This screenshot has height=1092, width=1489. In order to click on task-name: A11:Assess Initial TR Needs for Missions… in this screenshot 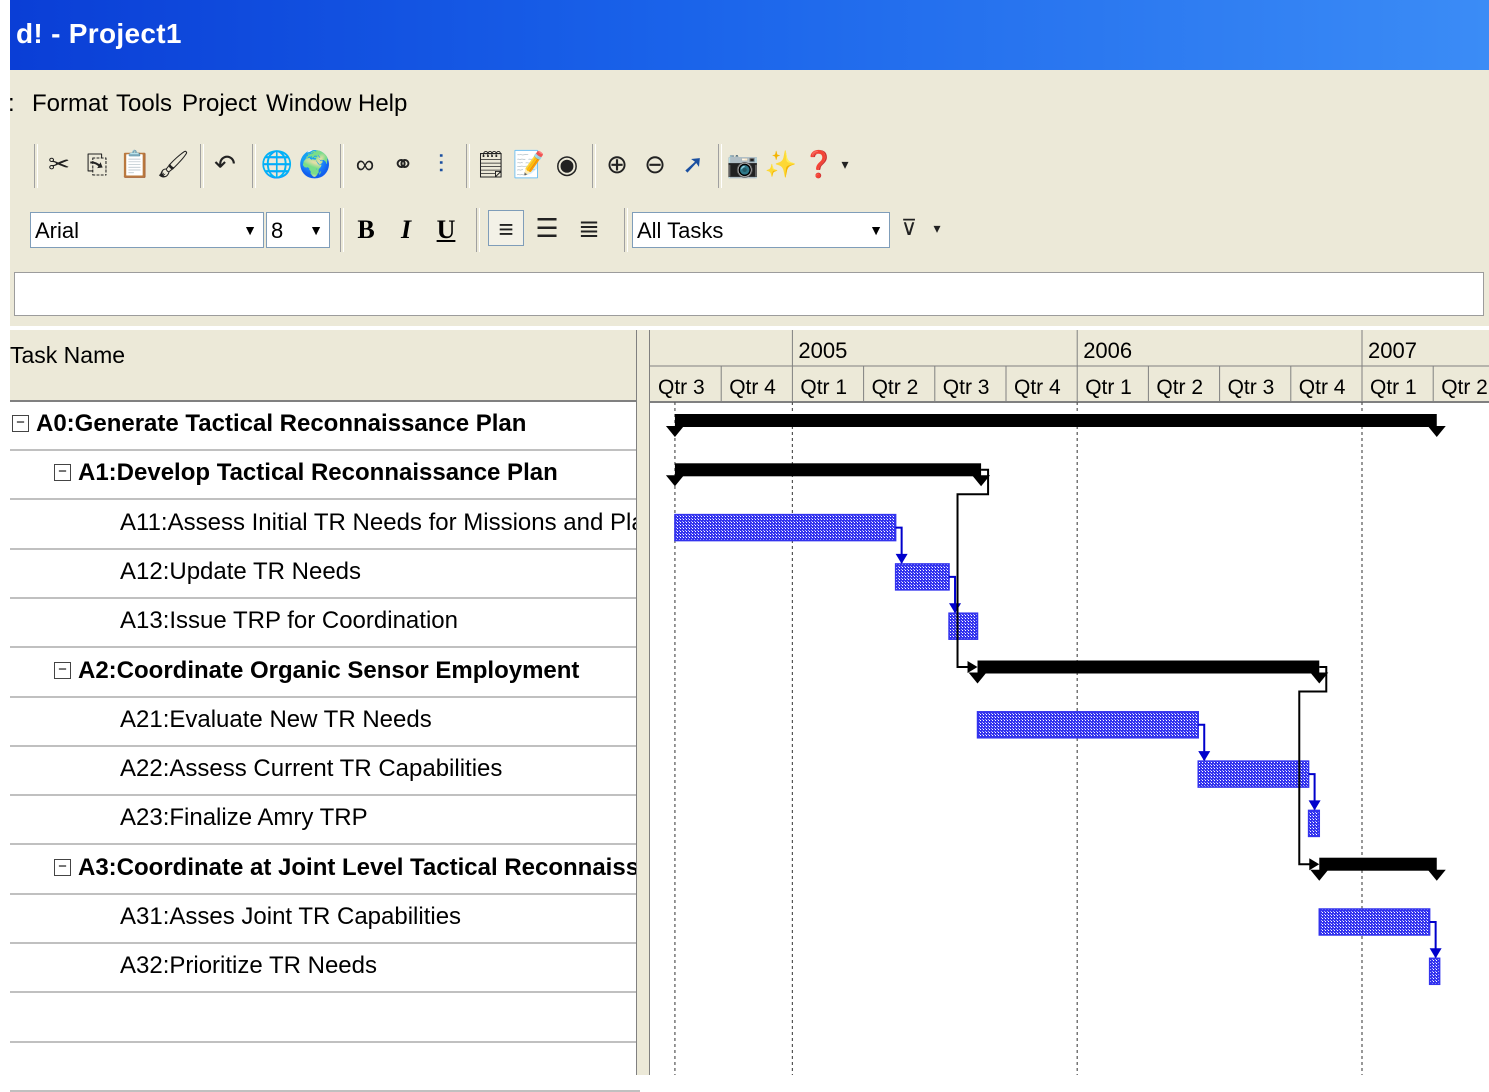, I will do `click(395, 522)`.